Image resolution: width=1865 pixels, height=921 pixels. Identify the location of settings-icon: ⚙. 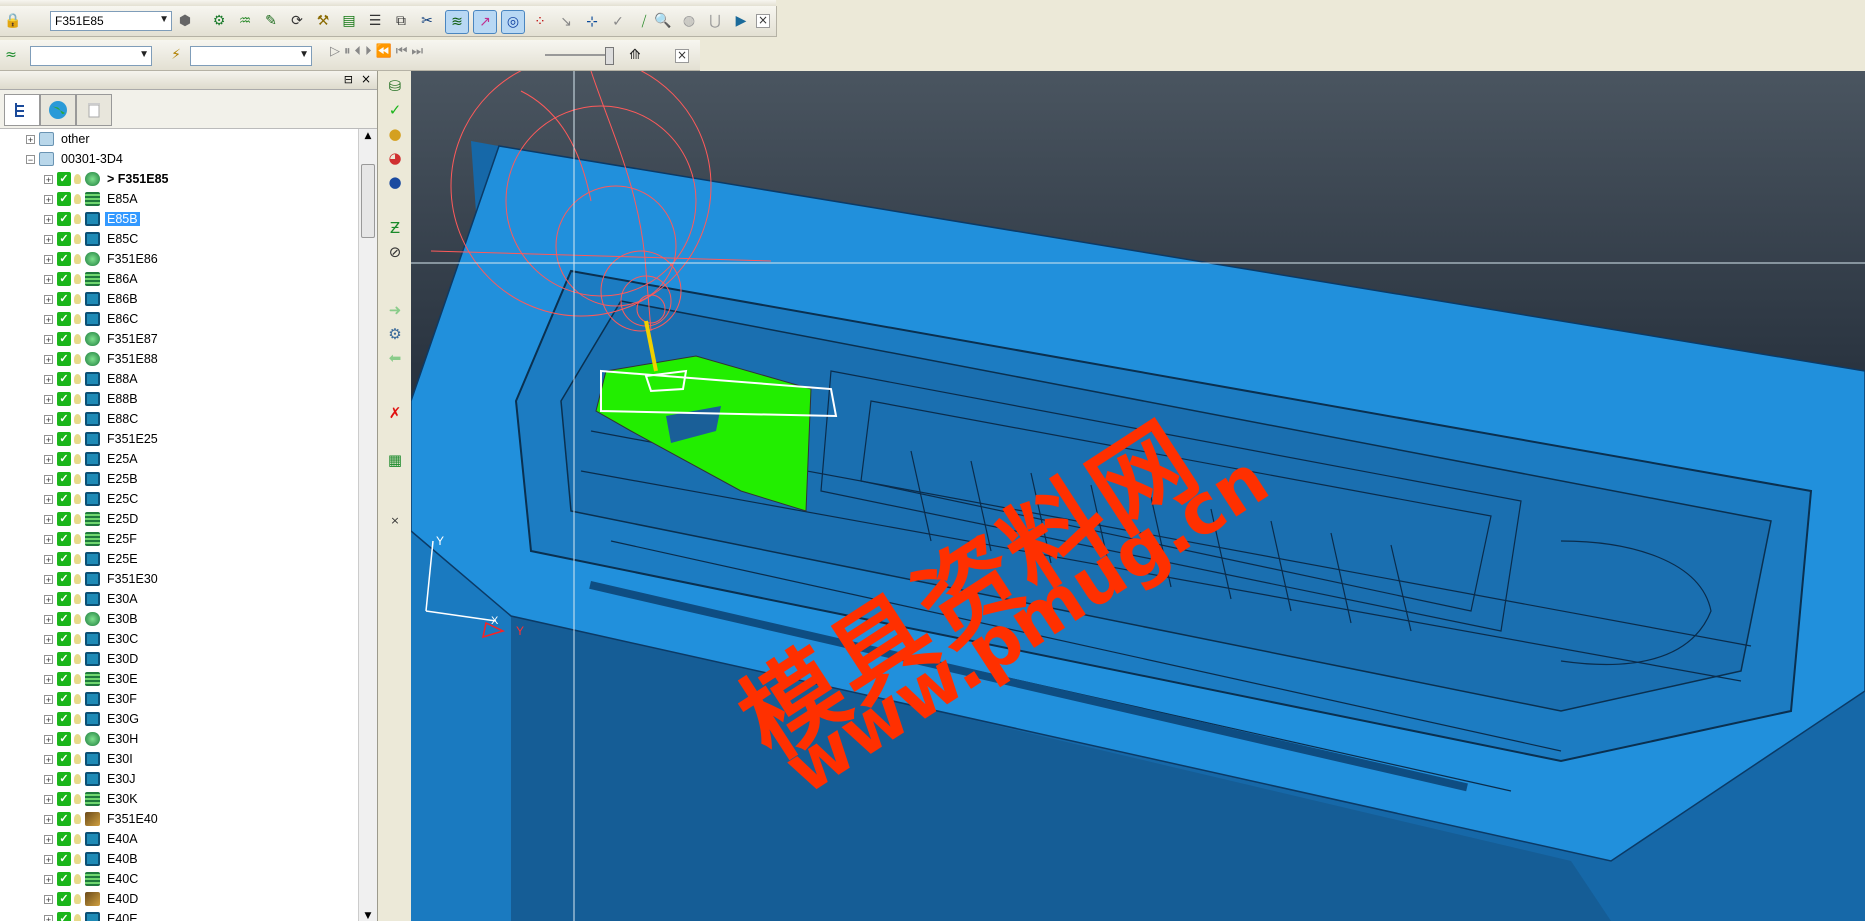
(395, 334).